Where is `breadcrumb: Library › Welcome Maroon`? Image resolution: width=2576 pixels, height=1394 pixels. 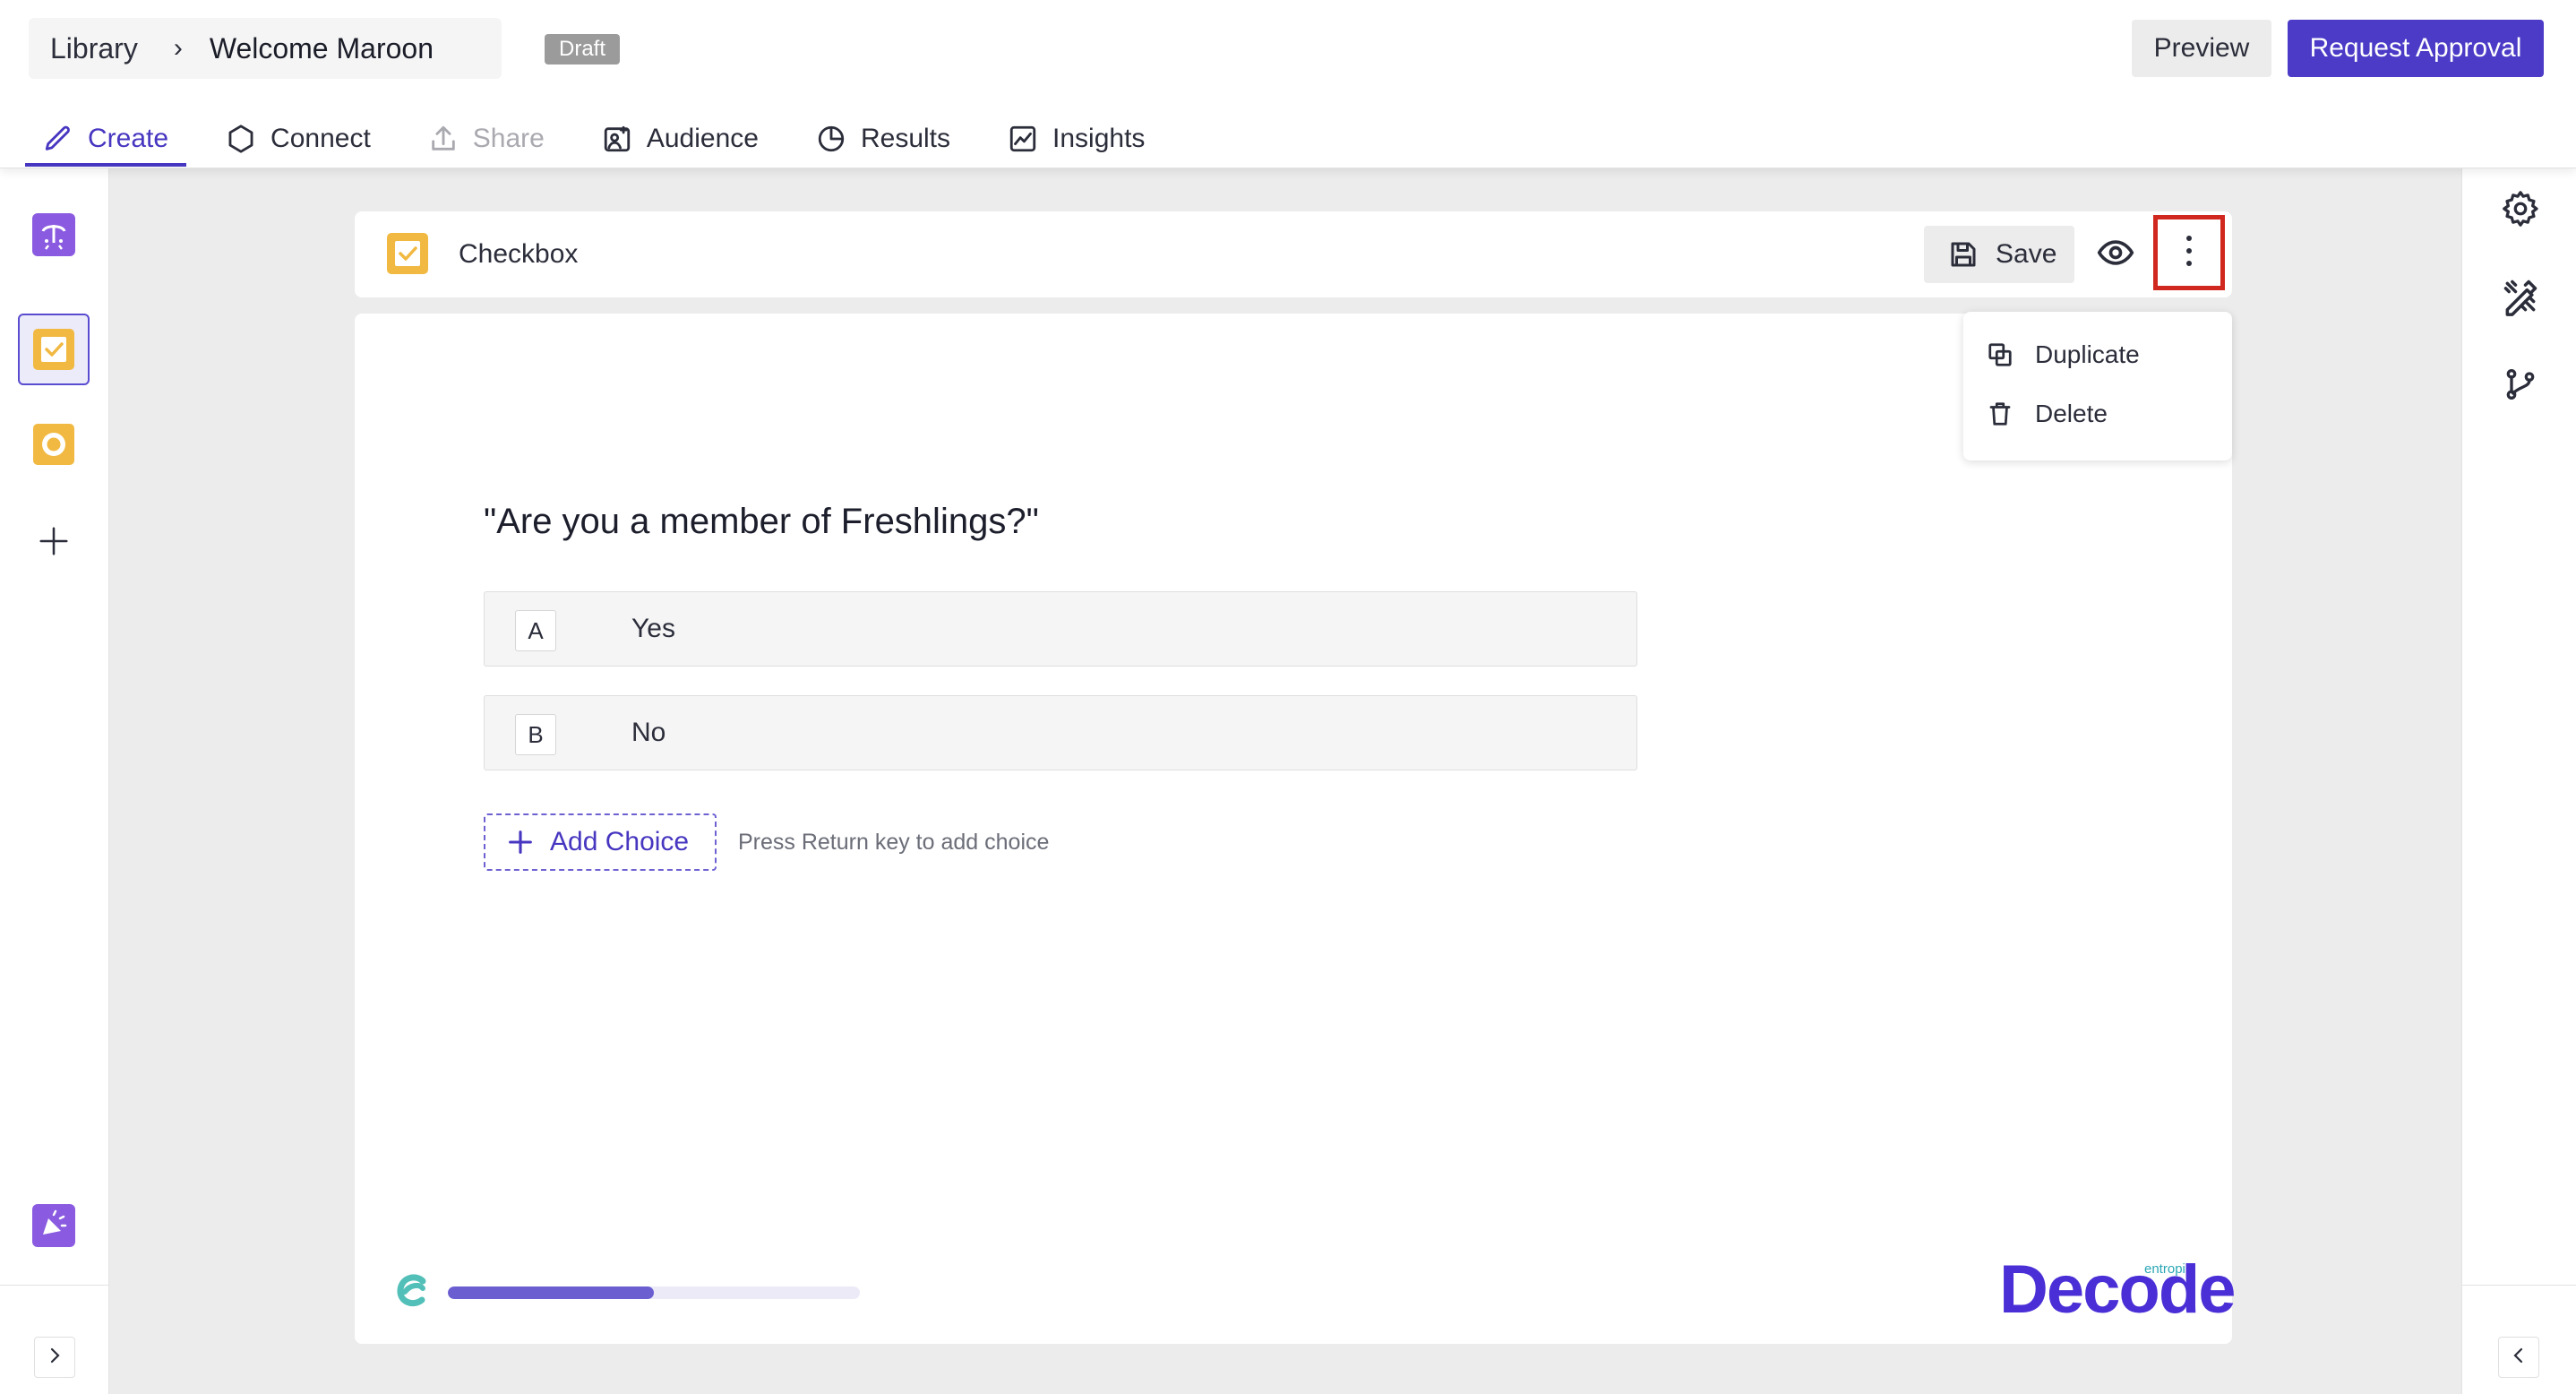 breadcrumb: Library › Welcome Maroon is located at coordinates (265, 48).